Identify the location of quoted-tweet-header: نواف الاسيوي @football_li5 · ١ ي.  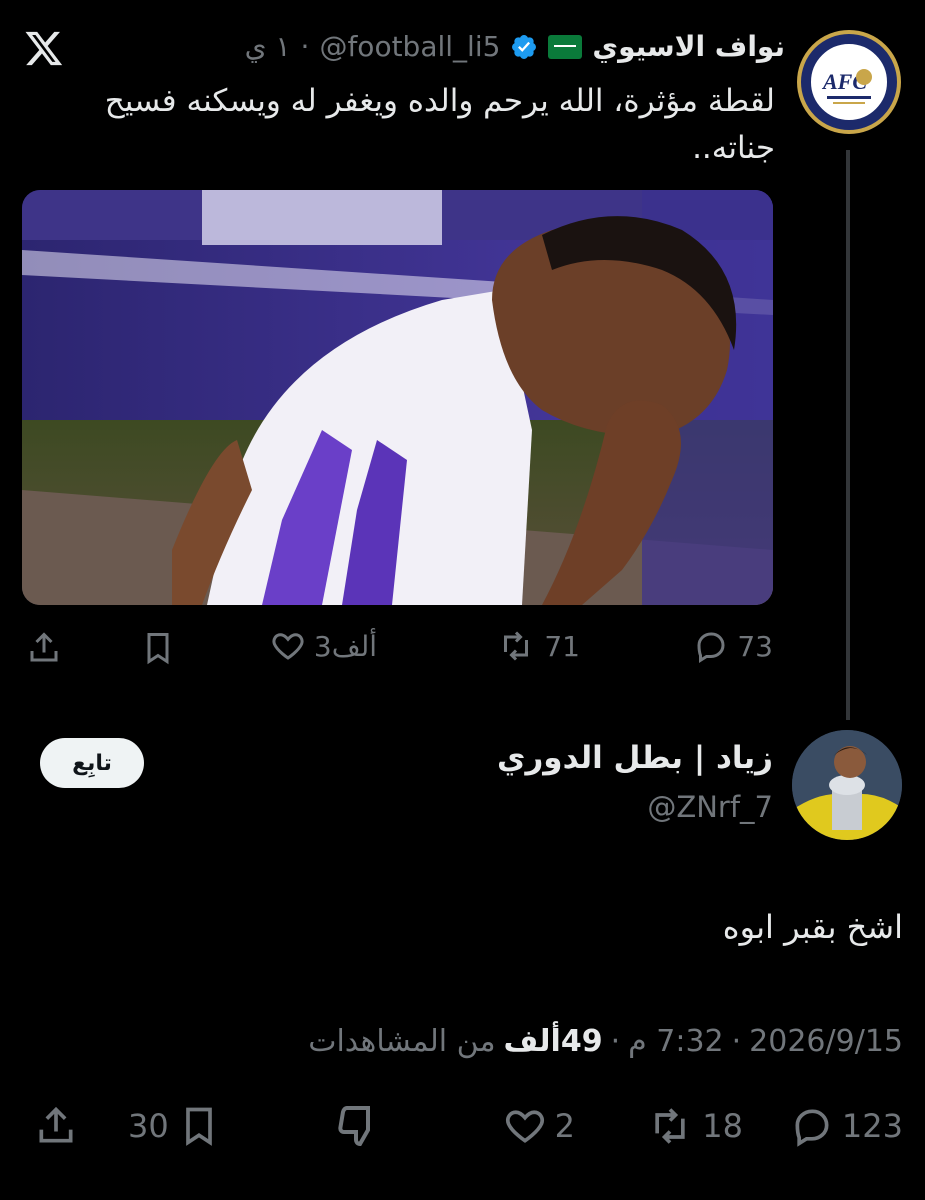
(515, 46).